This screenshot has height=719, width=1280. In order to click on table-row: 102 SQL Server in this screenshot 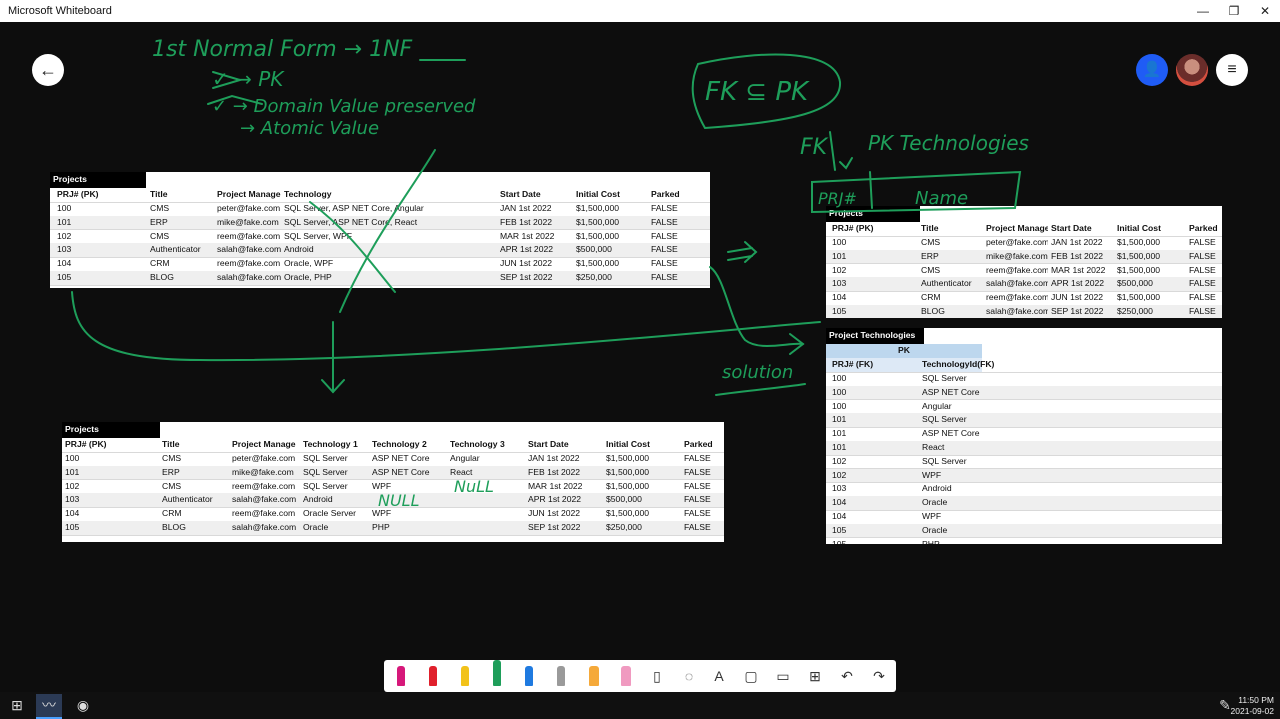, I will do `click(1024, 462)`.